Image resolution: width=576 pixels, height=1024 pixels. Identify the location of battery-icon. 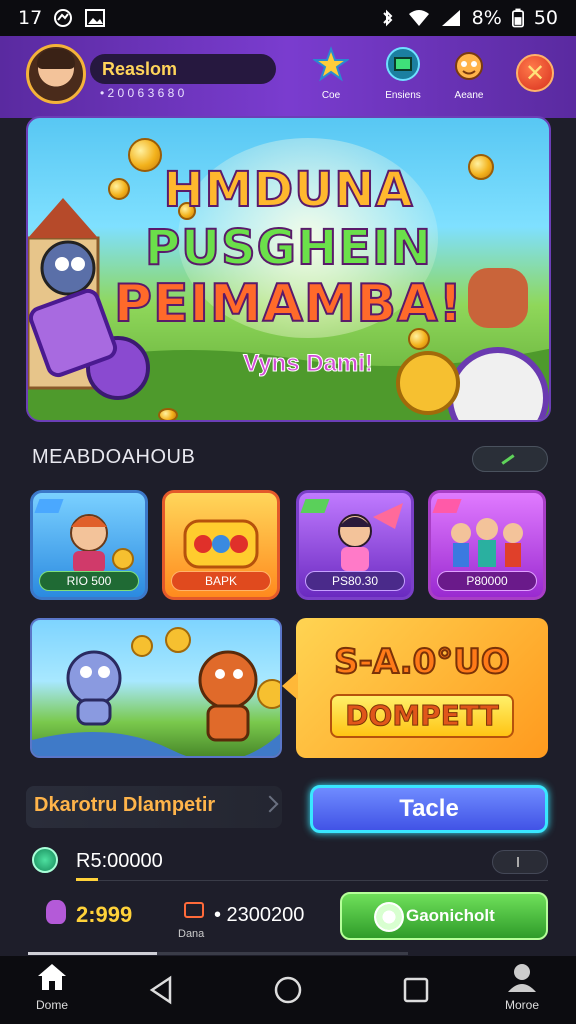
(517, 18).